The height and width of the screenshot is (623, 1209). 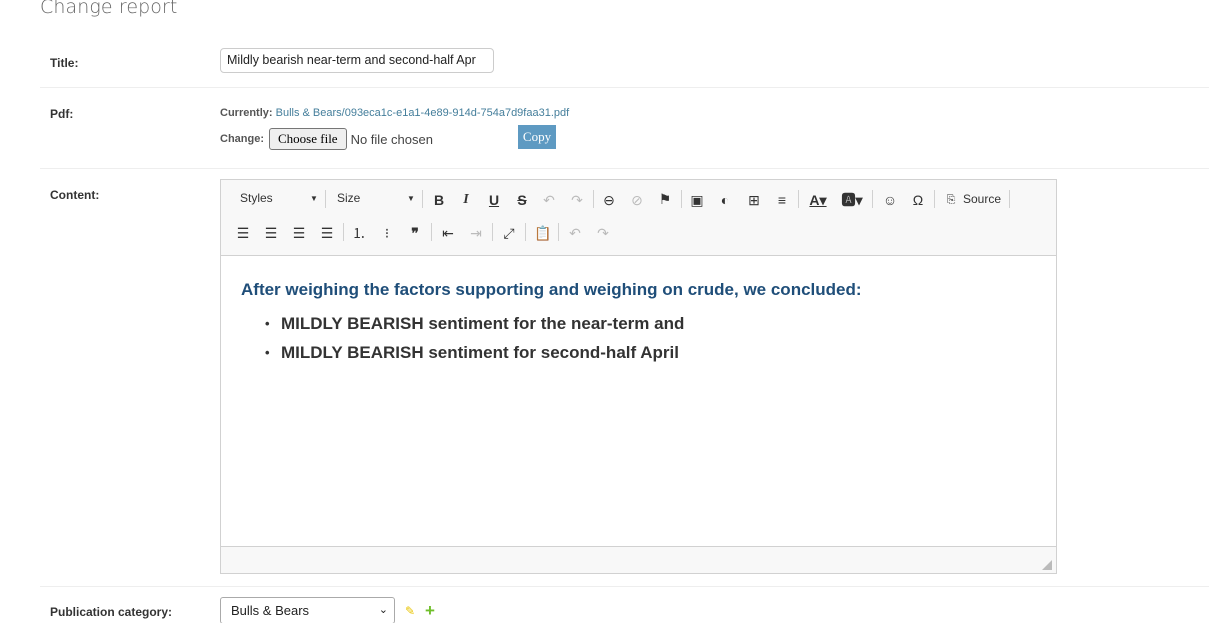 I want to click on maximize-icon: ⤢, so click(x=509, y=233).